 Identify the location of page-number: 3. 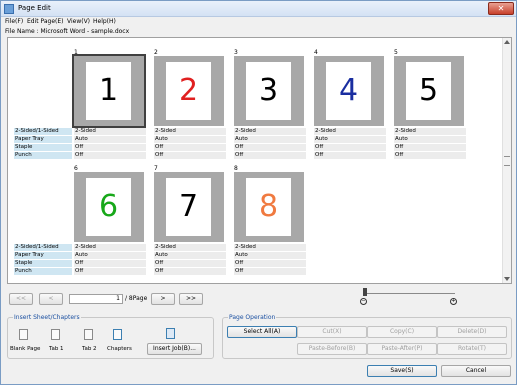
(236, 52).